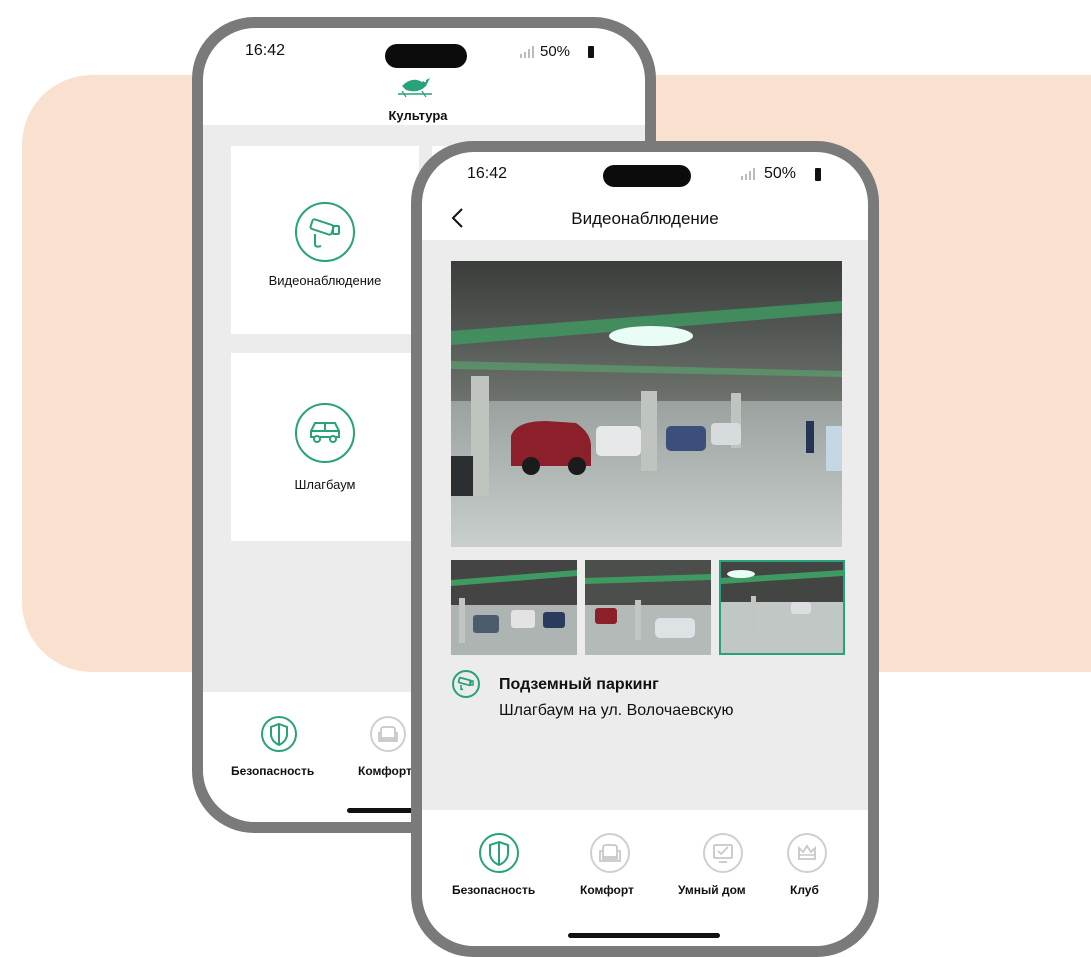 Image resolution: width=1091 pixels, height=957 pixels. I want to click on camera-thumbnail-selected, so click(782, 607).